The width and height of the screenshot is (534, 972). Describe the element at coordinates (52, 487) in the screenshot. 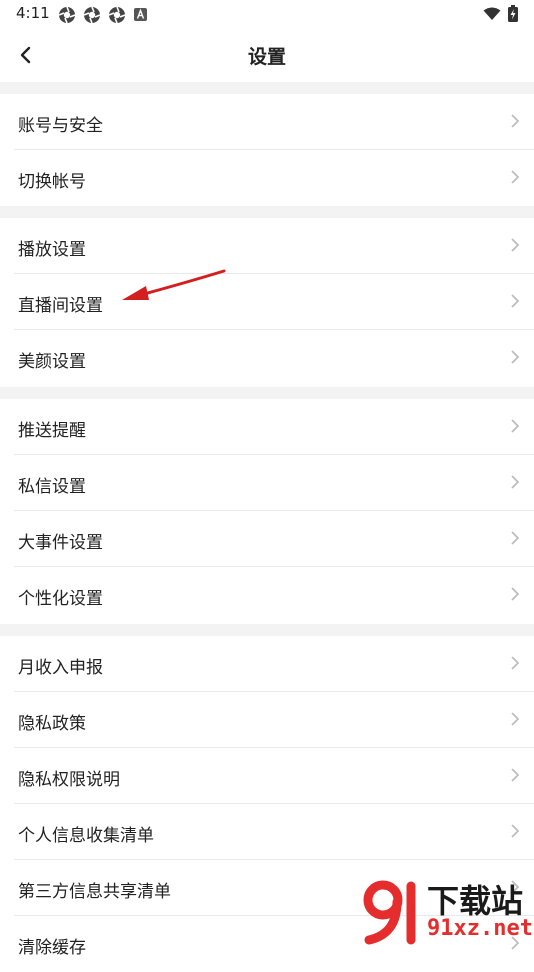

I see `item-label: 私信设置` at that location.